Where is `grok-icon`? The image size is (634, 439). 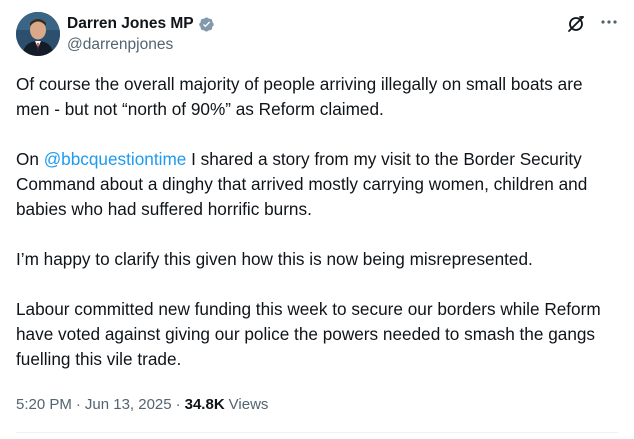
grok-icon is located at coordinates (576, 24).